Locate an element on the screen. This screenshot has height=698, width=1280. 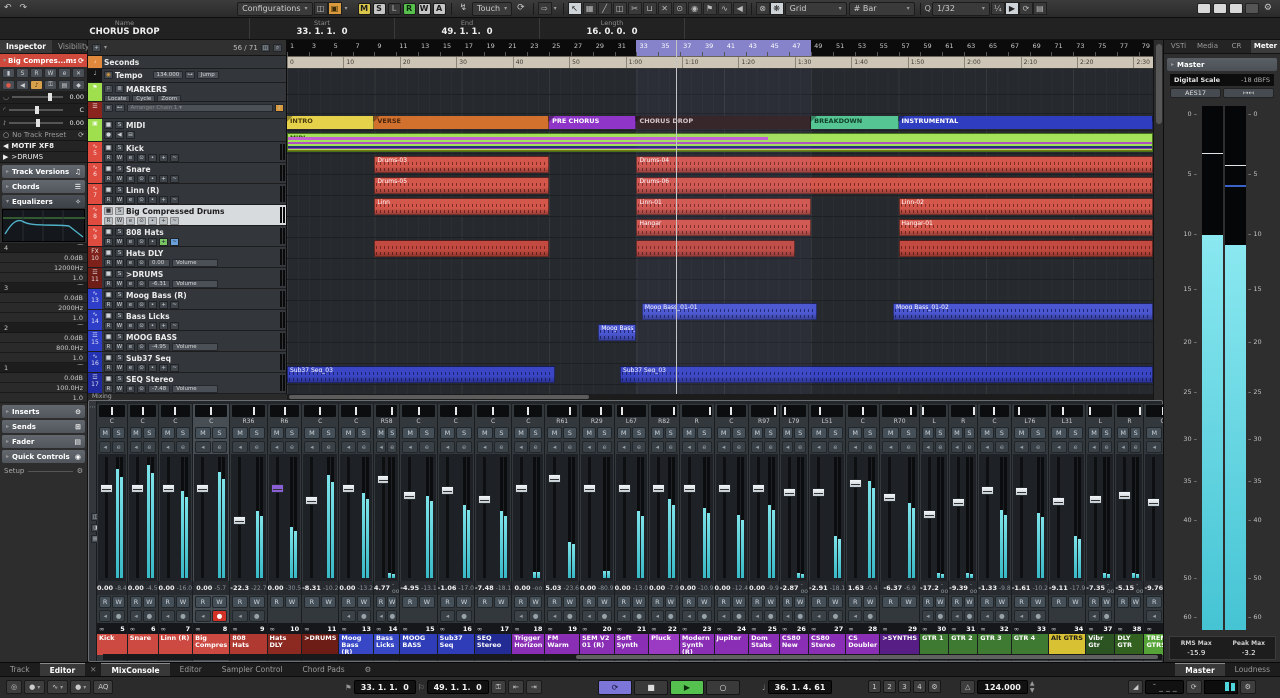
midi-record-mode-icon: ∿ ▾ is located at coordinates (58, 687).